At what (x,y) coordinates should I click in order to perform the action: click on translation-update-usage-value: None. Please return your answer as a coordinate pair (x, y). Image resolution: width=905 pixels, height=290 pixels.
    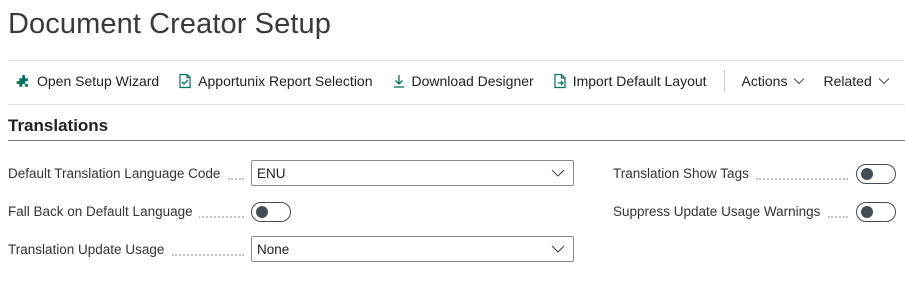
    Looking at the image, I should click on (273, 249).